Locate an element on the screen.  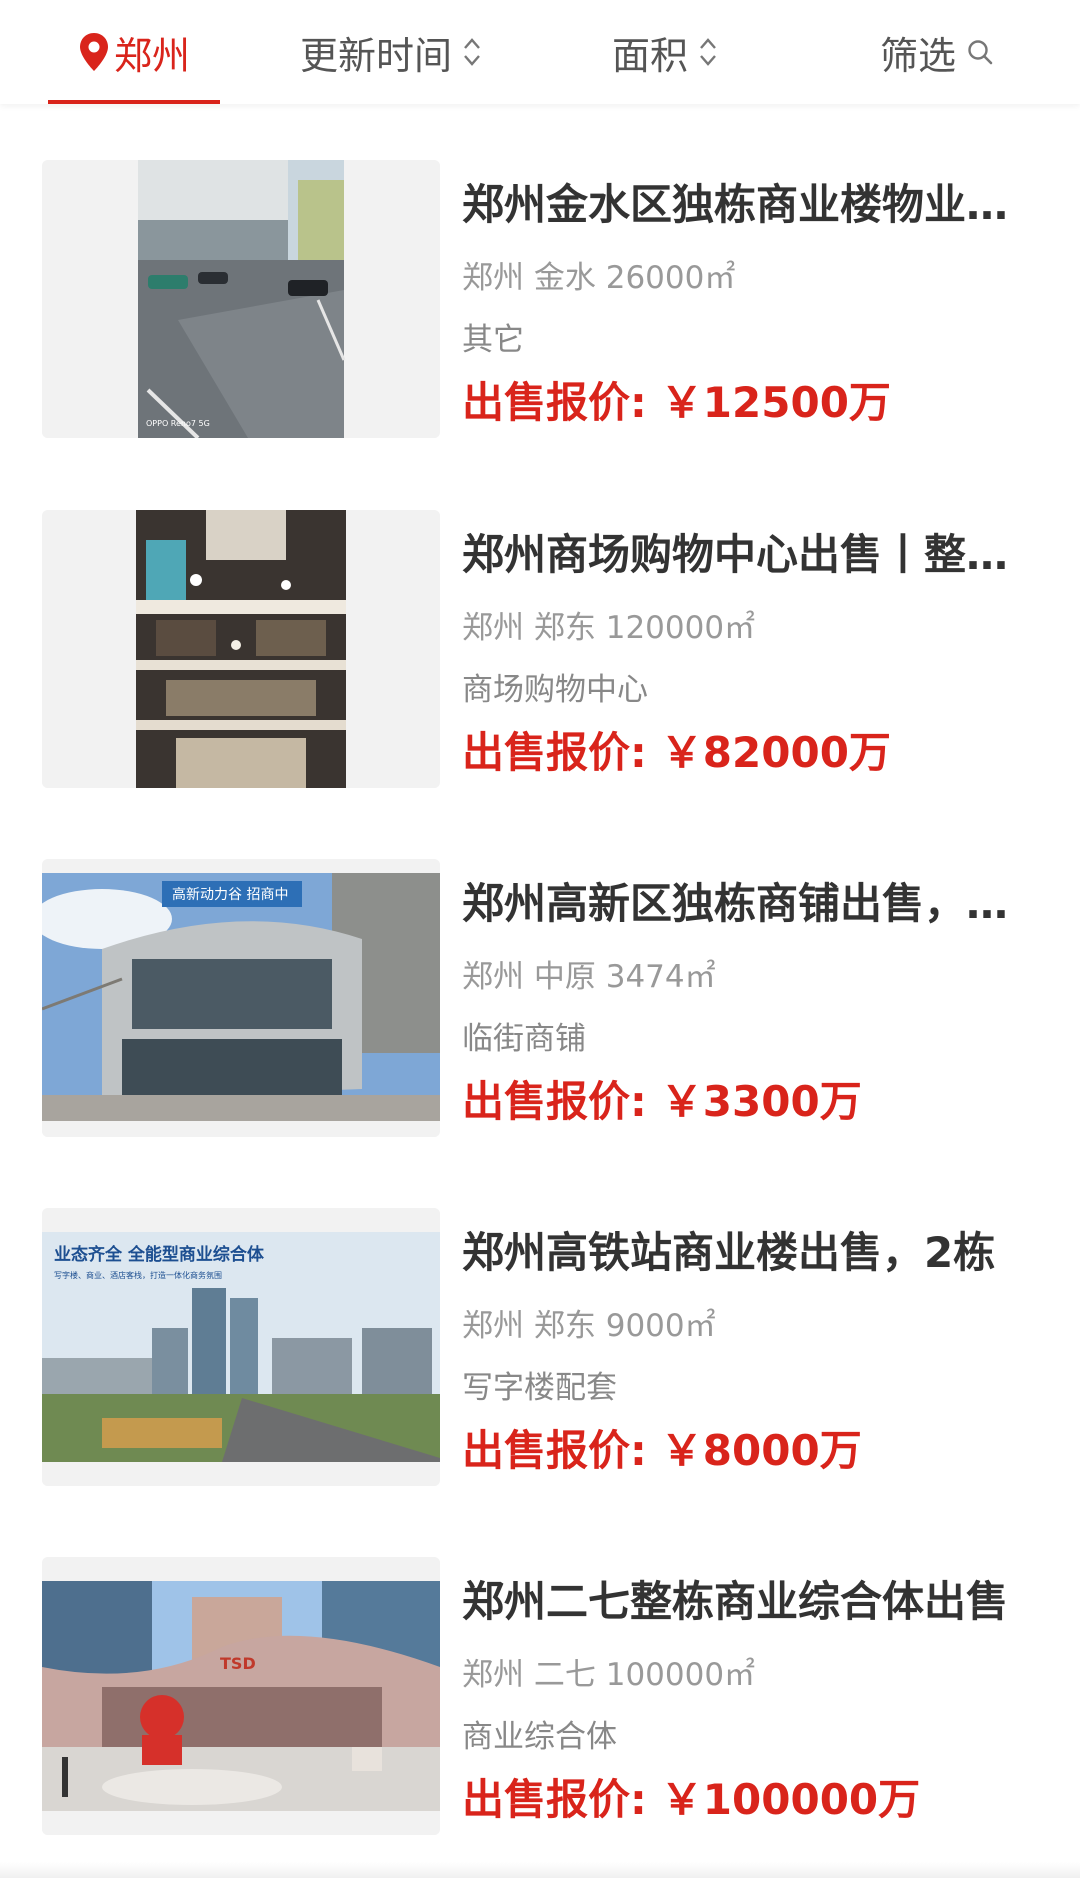
camera-watermark: OPPO Reno7 5G is located at coordinates (178, 423).